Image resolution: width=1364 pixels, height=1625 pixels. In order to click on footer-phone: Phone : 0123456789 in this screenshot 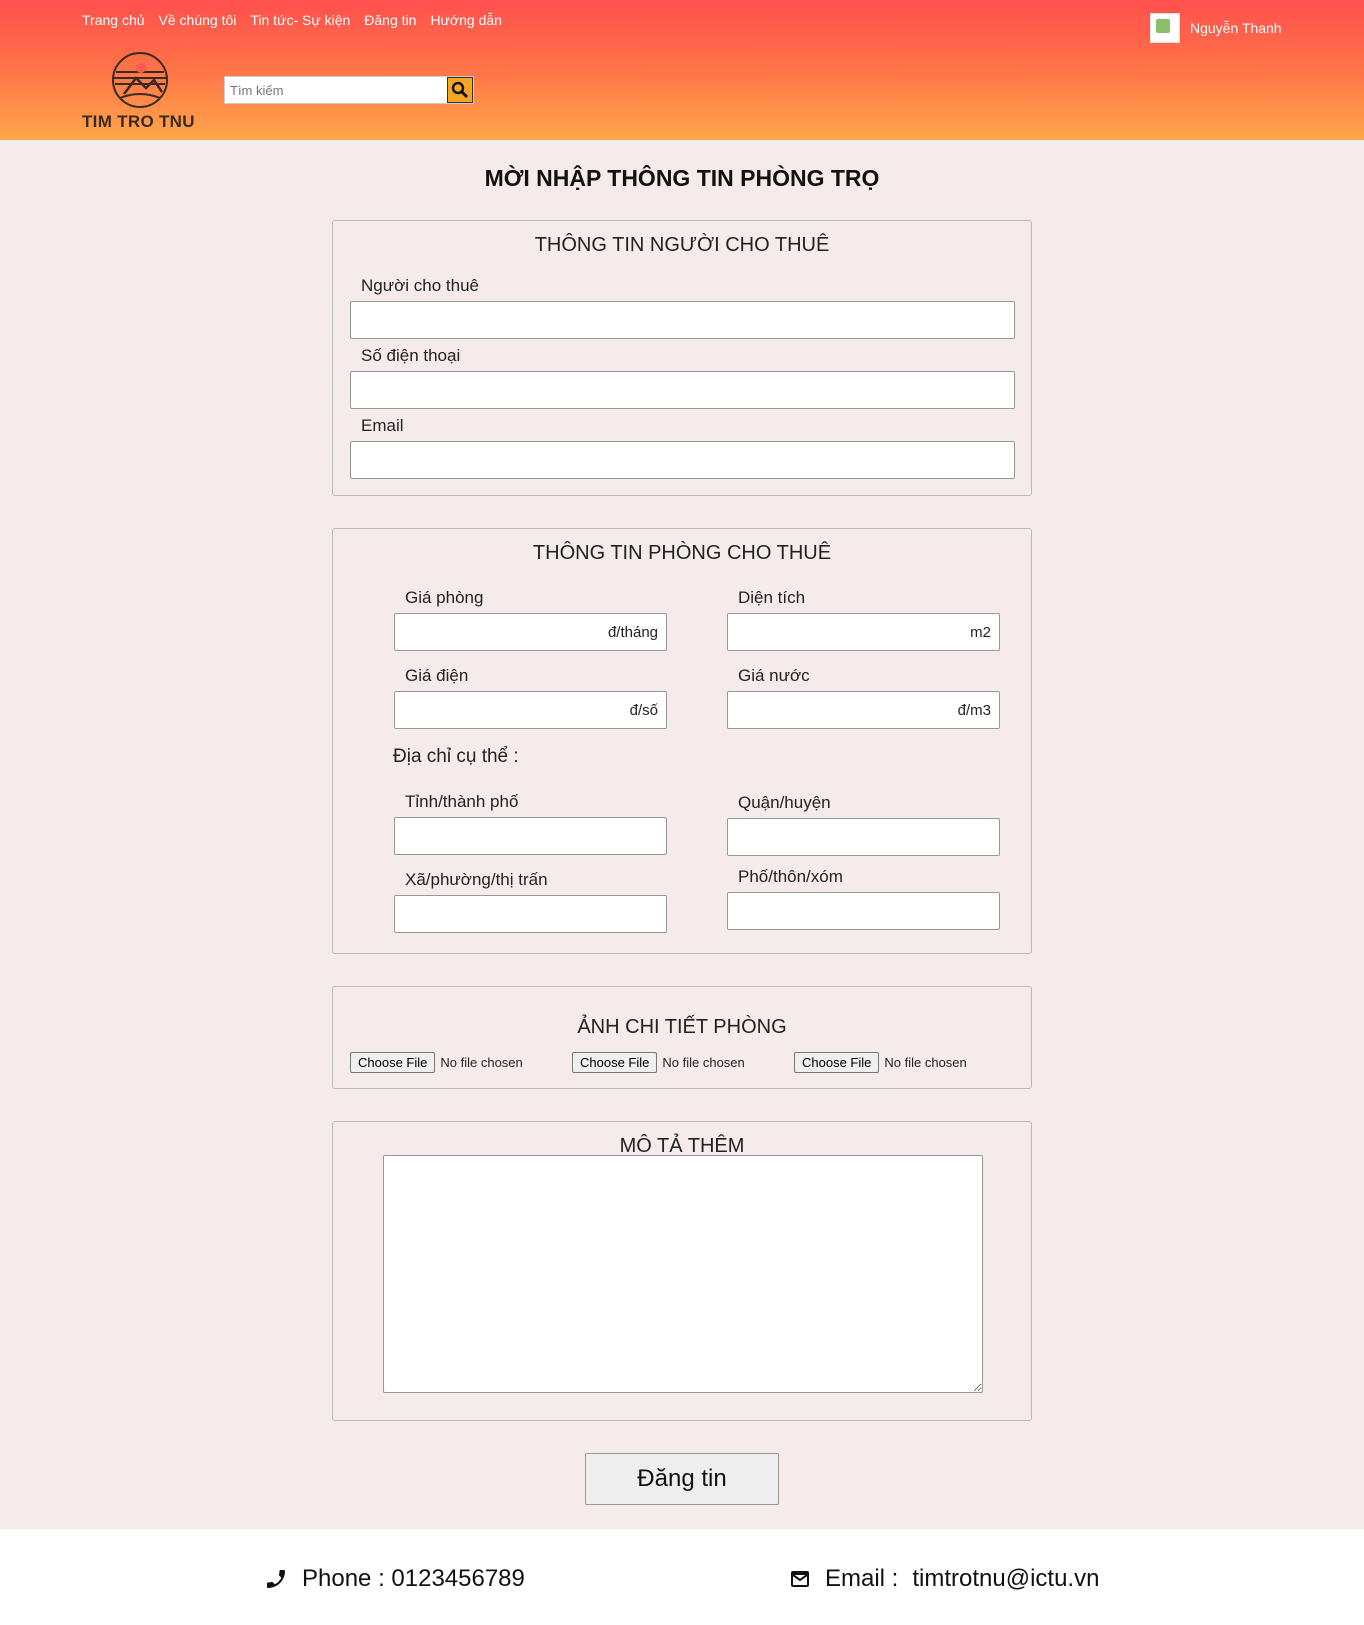, I will do `click(394, 1579)`.